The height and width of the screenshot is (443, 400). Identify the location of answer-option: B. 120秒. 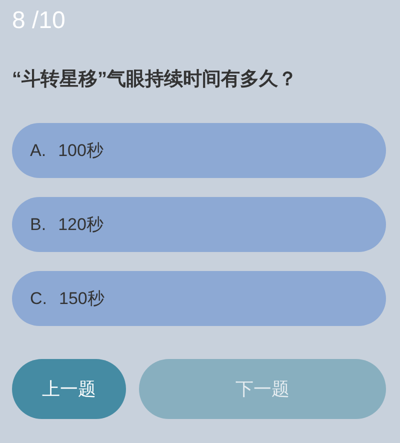
(199, 224).